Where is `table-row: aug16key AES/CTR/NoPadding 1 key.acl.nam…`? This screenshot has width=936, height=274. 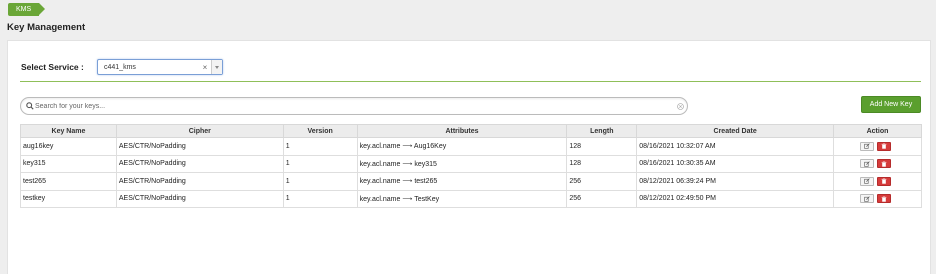
table-row: aug16key AES/CTR/NoPadding 1 key.acl.nam… is located at coordinates (471, 146).